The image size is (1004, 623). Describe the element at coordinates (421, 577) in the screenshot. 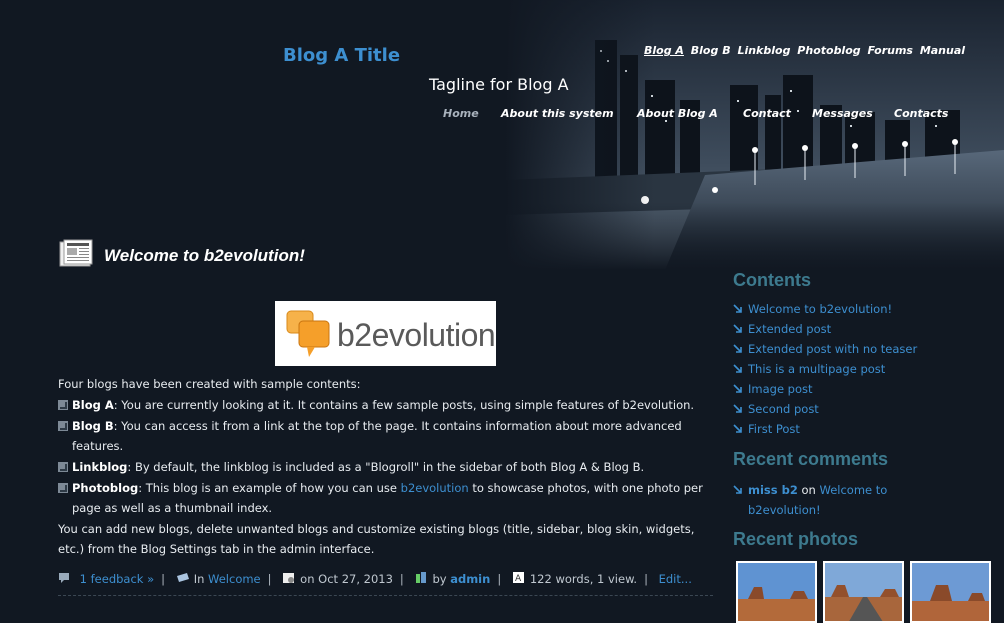

I see `user-icon` at that location.